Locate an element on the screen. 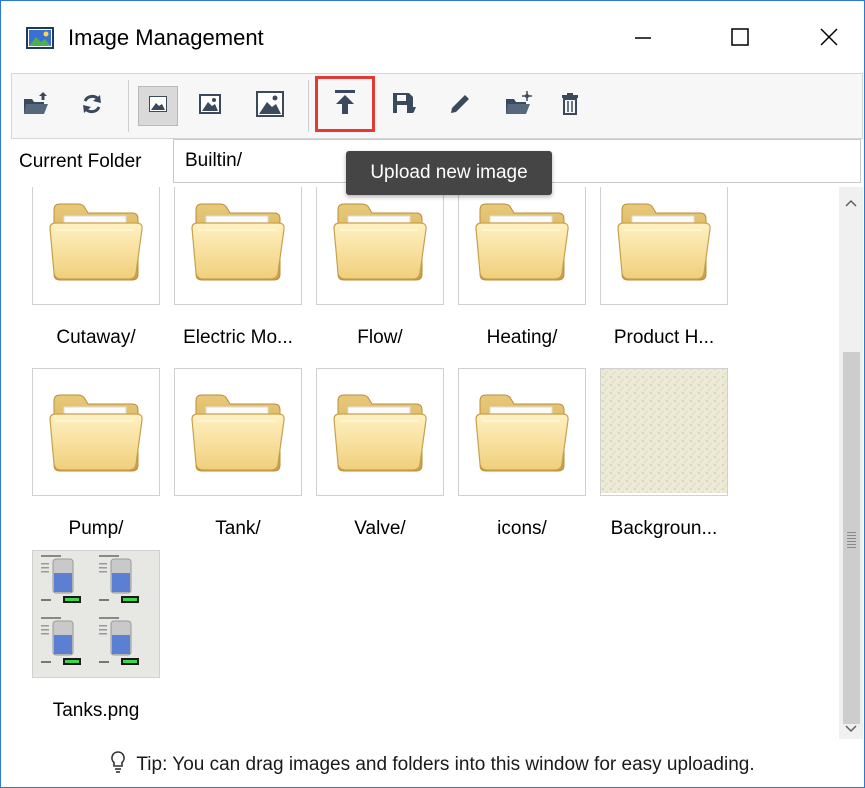  delete-button is located at coordinates (570, 106).